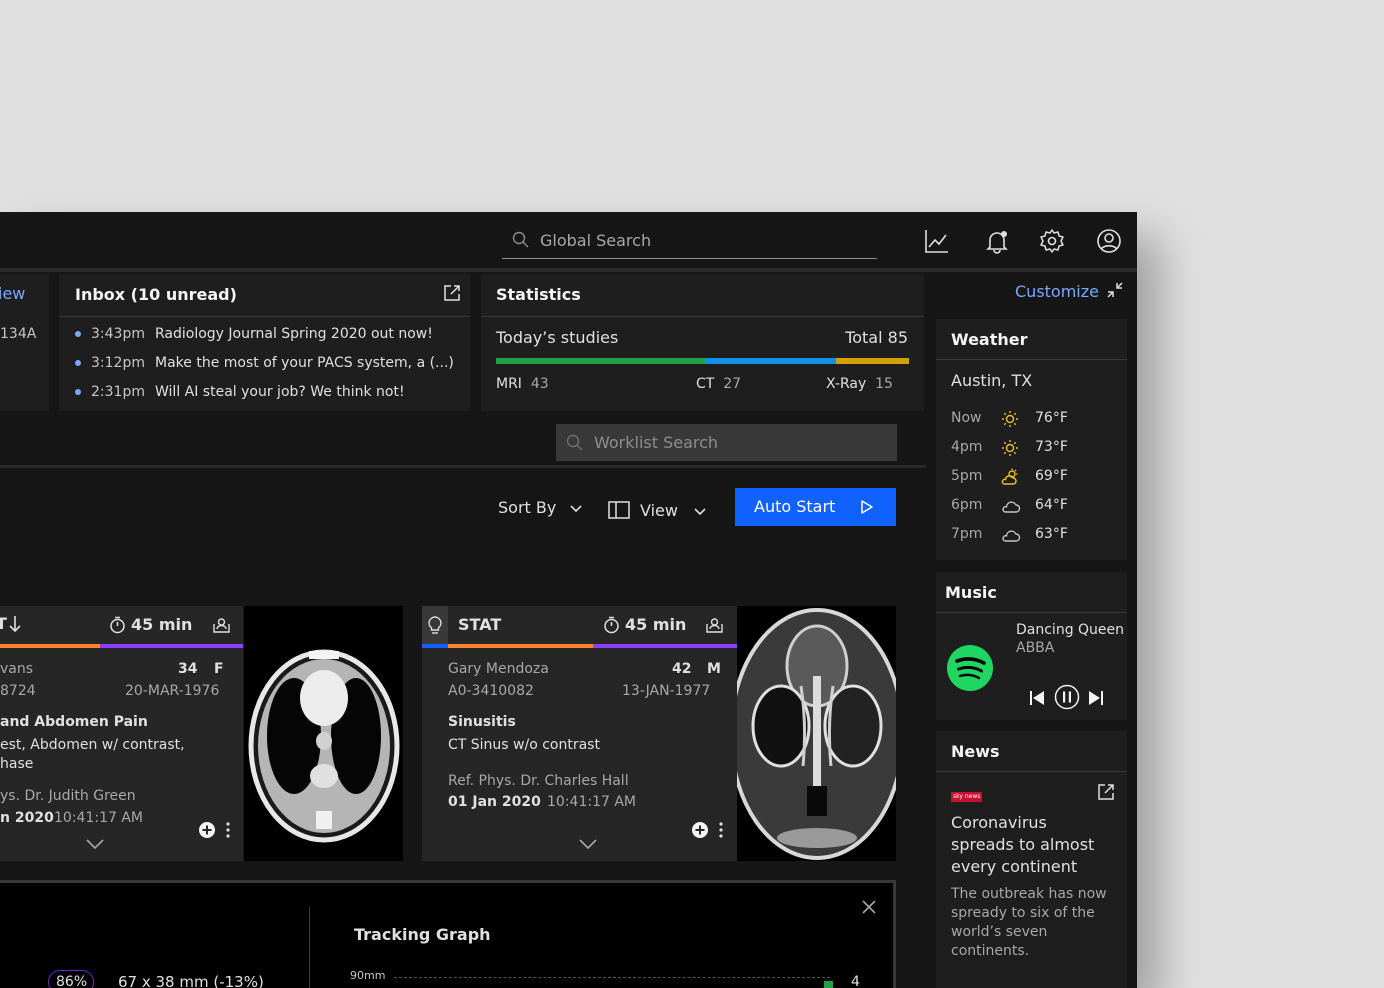 Image resolution: width=1384 pixels, height=988 pixels. I want to click on user-avatar-icon, so click(1109, 241).